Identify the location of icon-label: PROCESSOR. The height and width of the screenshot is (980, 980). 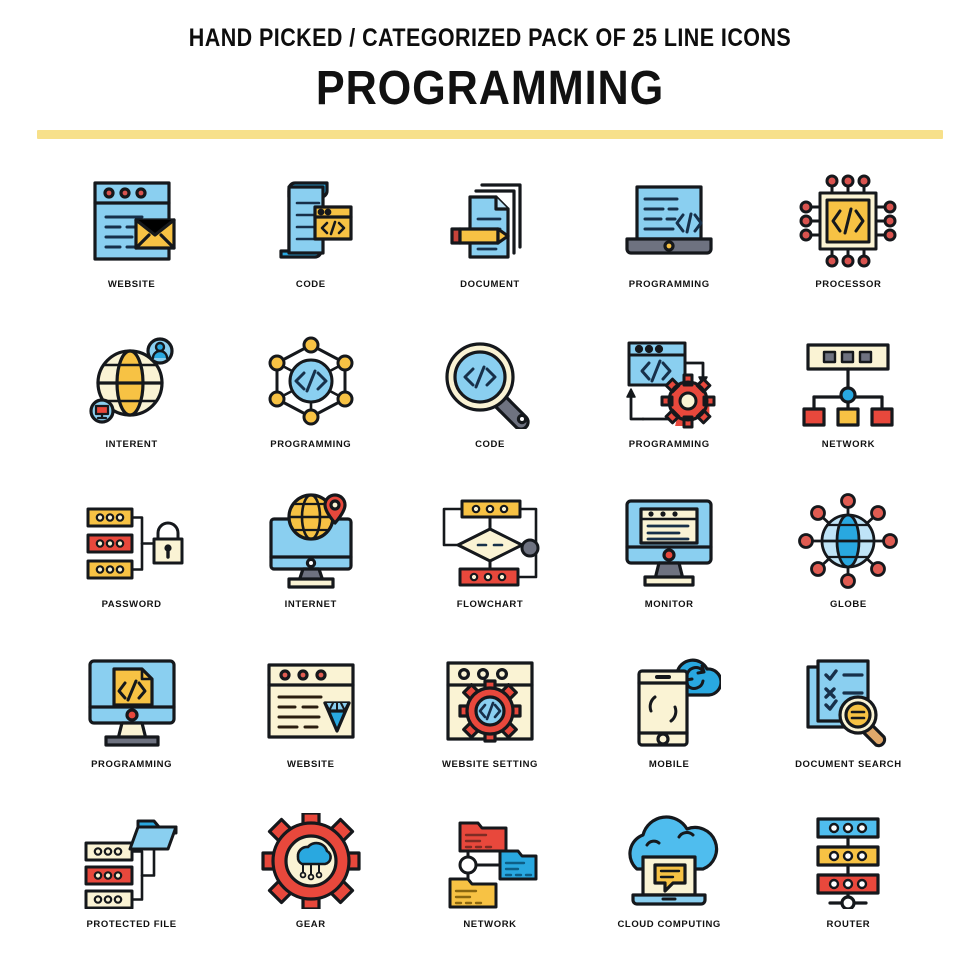
(848, 284).